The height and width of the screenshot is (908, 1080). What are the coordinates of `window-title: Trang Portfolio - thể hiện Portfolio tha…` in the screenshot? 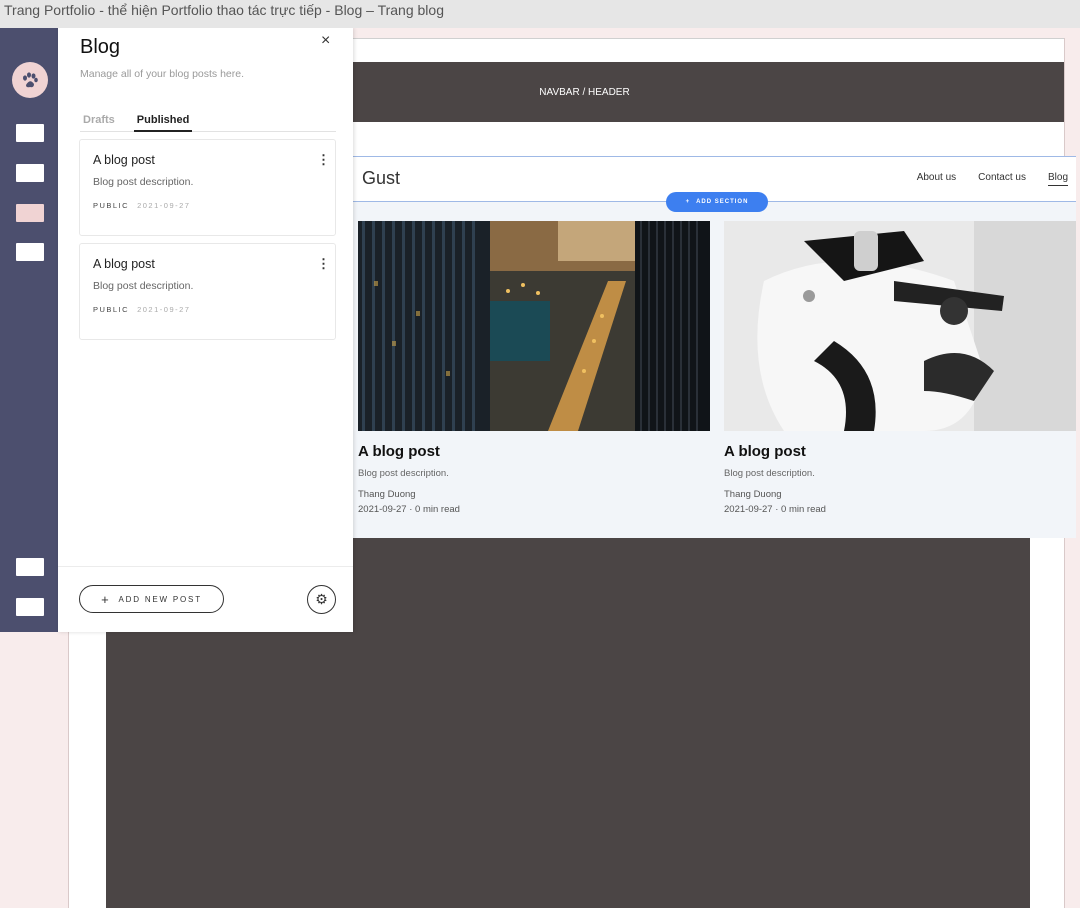 It's located at (224, 10).